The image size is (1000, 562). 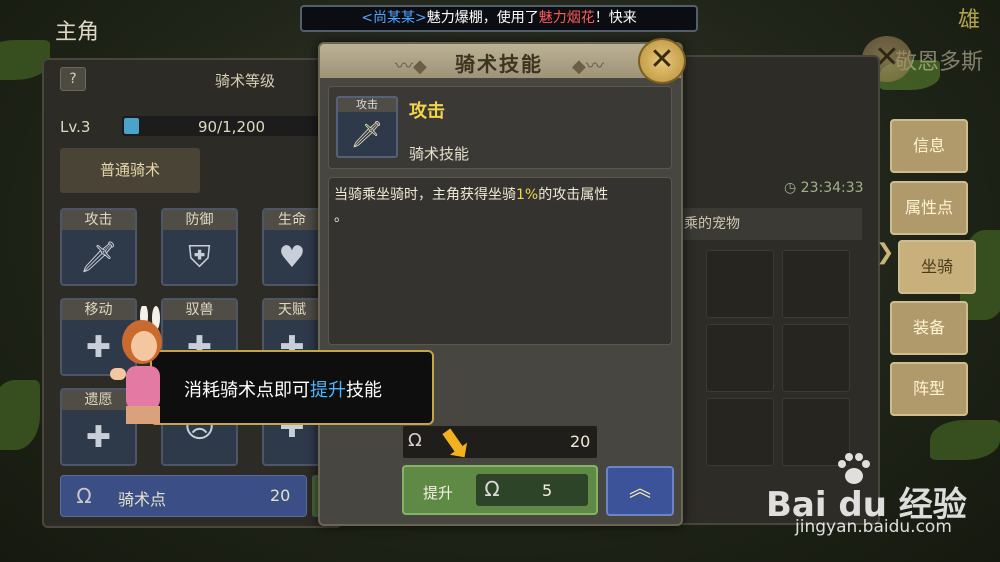 What do you see at coordinates (929, 208) in the screenshot?
I see `side-tab-attributes: 属性点` at bounding box center [929, 208].